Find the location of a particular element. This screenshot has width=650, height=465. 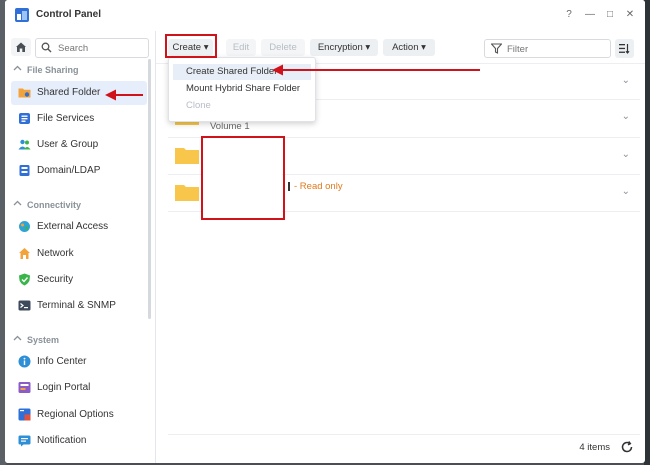

title-bar: Control Panel ? — □ ✕ is located at coordinates (325, 15).